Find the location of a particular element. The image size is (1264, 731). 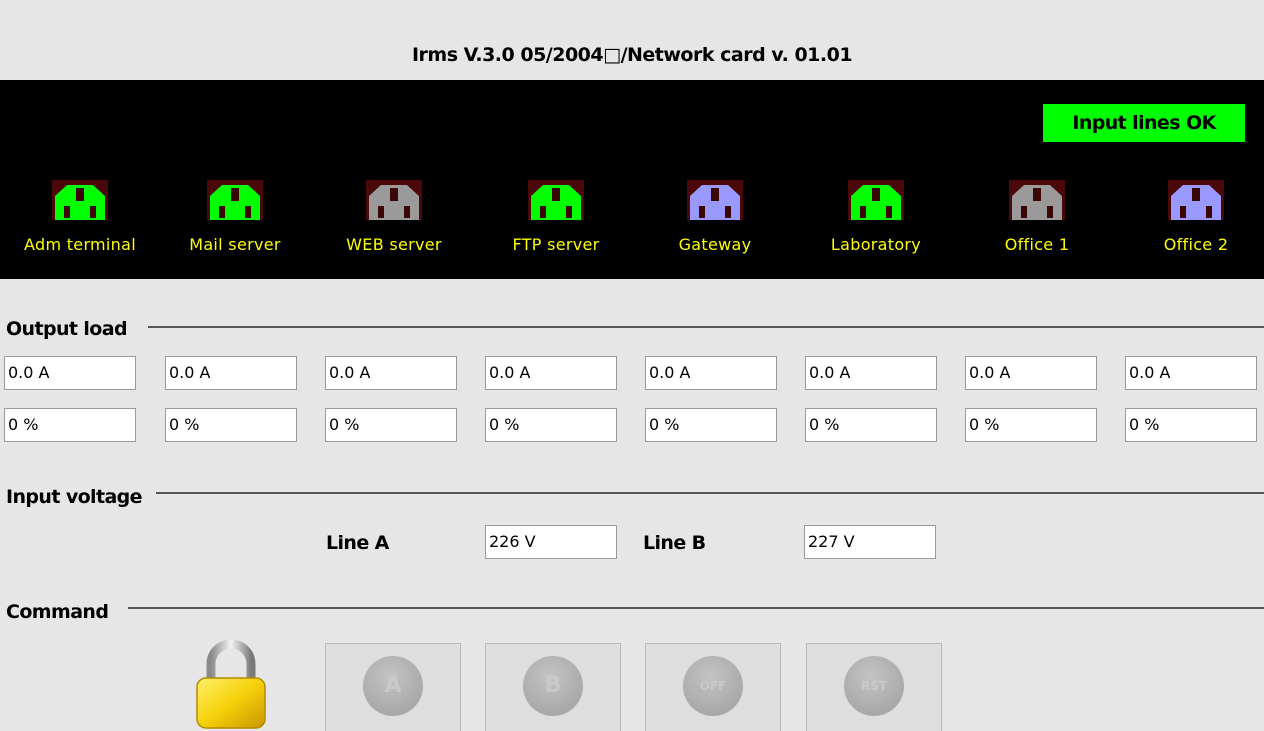

command-rst-button: RST is located at coordinates (874, 687).